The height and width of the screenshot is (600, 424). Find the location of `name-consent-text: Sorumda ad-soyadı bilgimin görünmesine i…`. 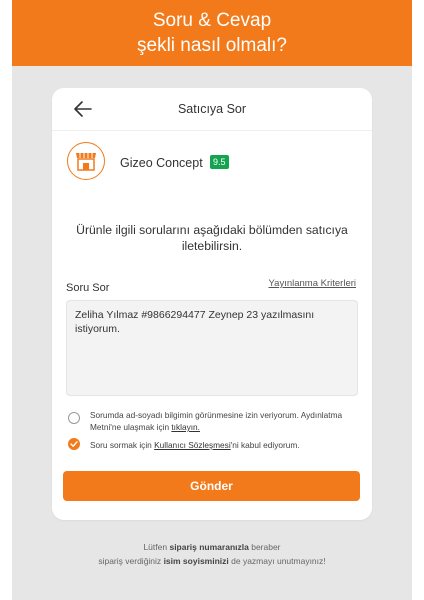

name-consent-text: Sorumda ad-soyadı bilgimin görünmesine i… is located at coordinates (224, 421).